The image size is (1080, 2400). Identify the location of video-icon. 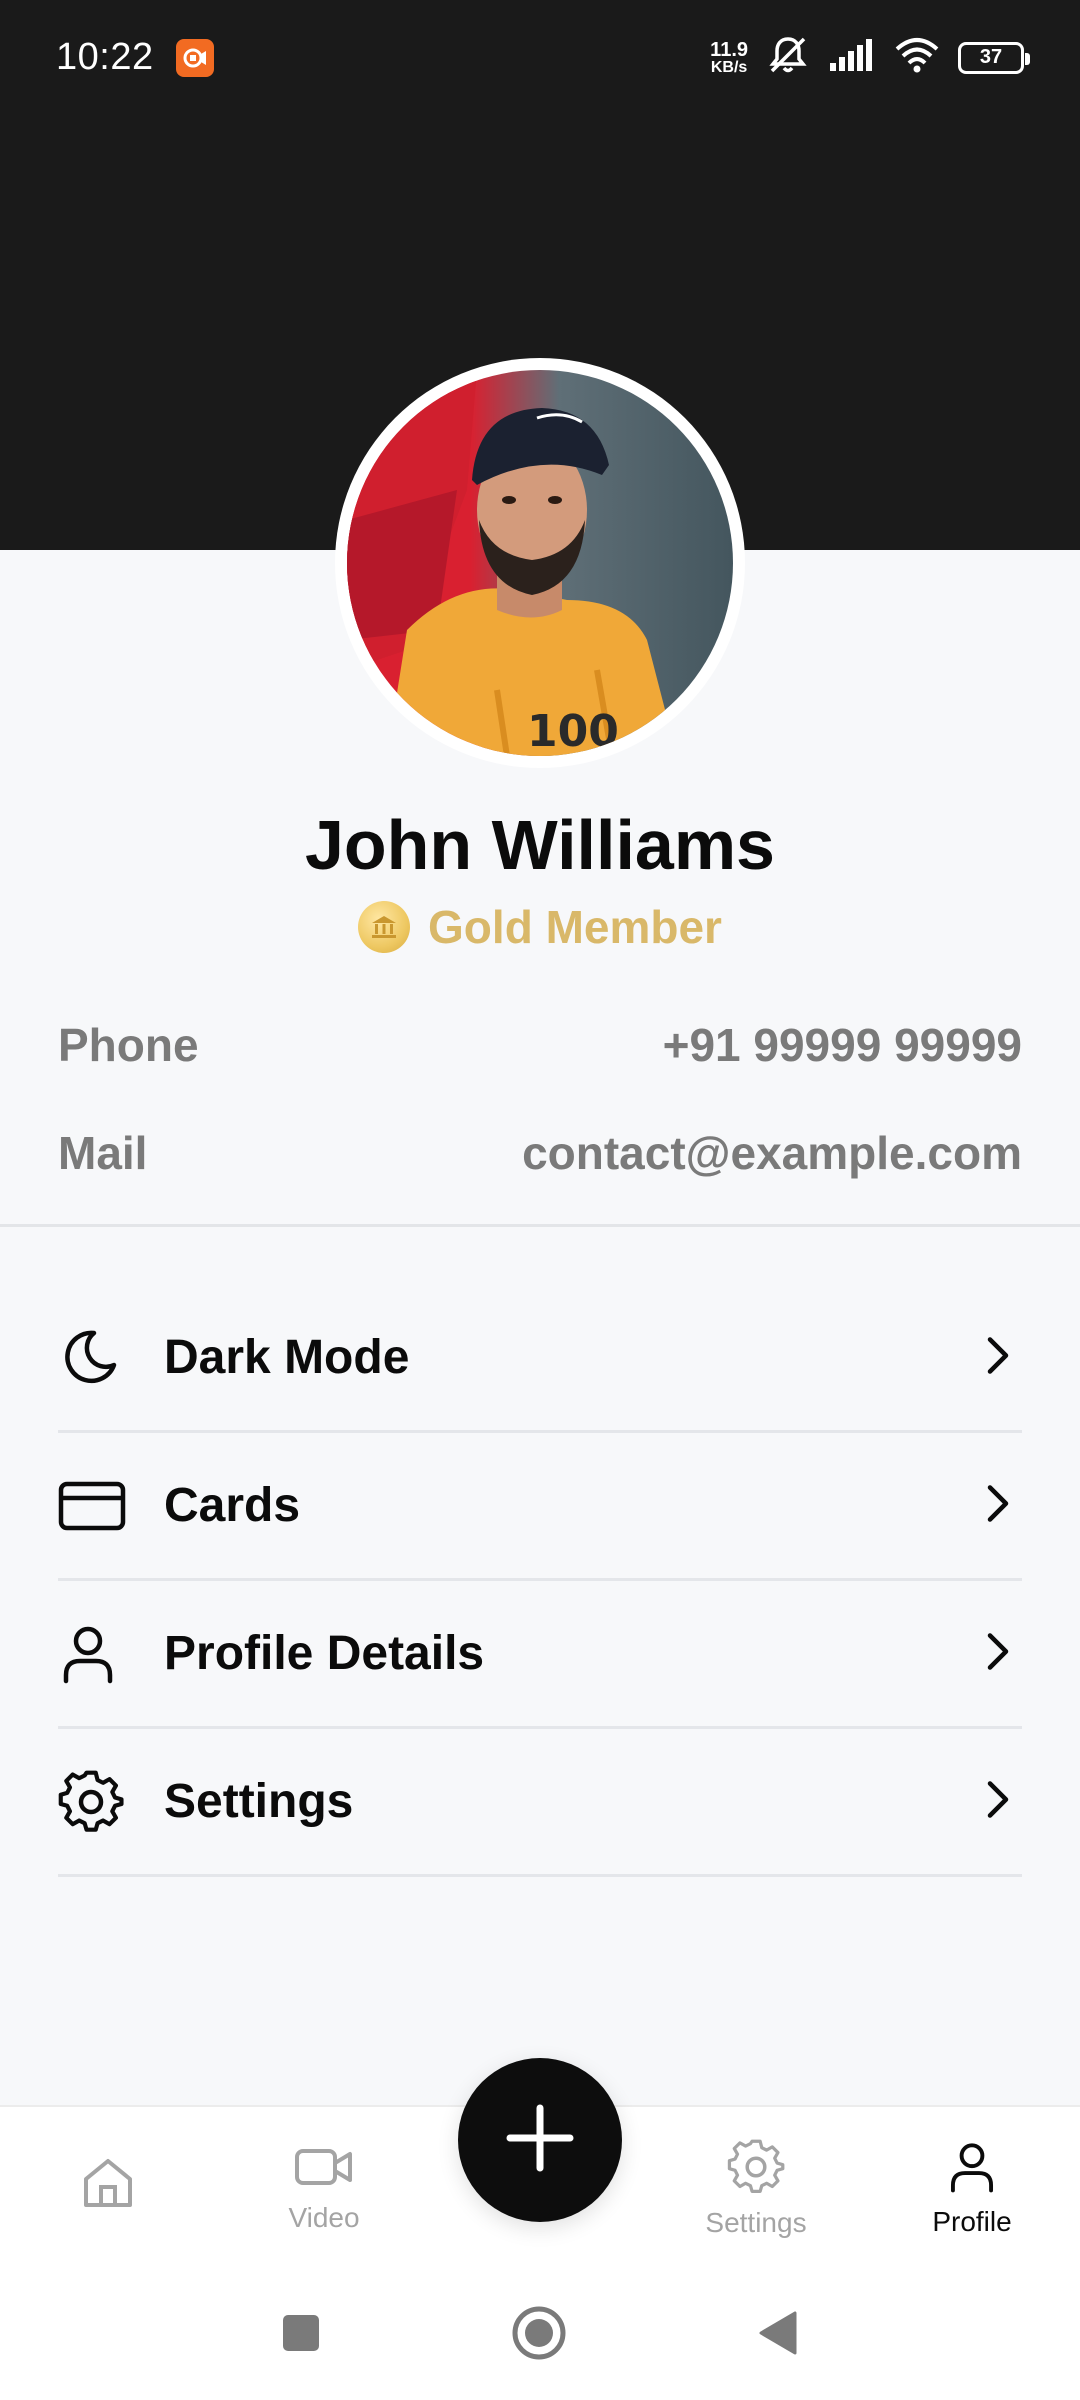
(324, 2169).